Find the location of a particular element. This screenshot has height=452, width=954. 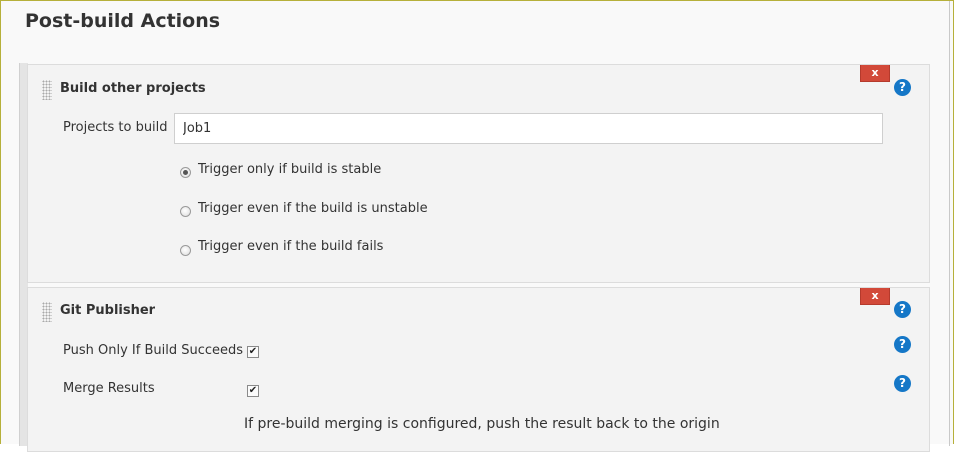

trigger-unstable-radio is located at coordinates (185, 211).